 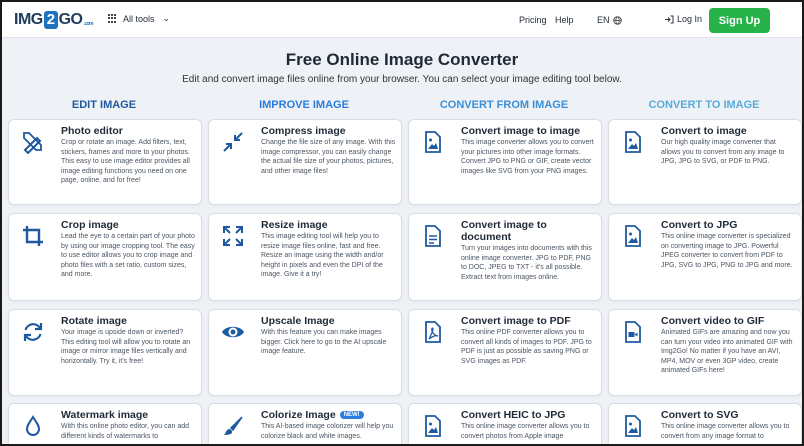 I want to click on document-icon, so click(x=433, y=236).